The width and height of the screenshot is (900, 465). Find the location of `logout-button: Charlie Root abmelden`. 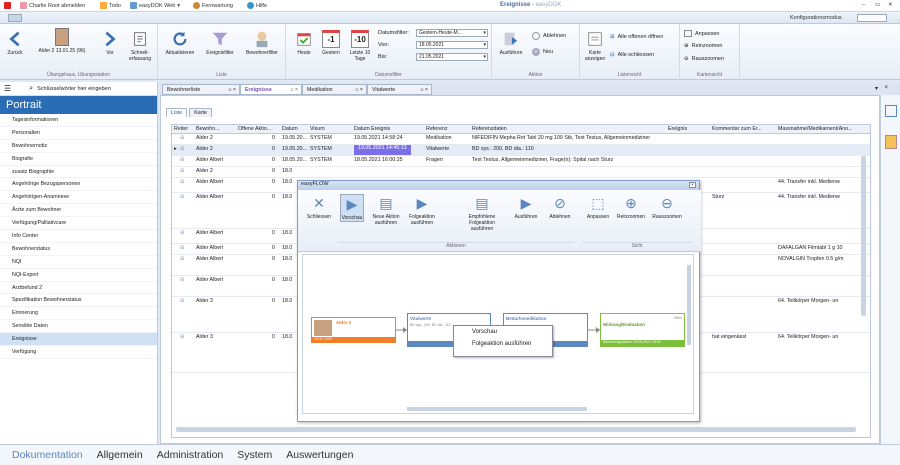

logout-button: Charlie Root abmelden is located at coordinates (52, 5).